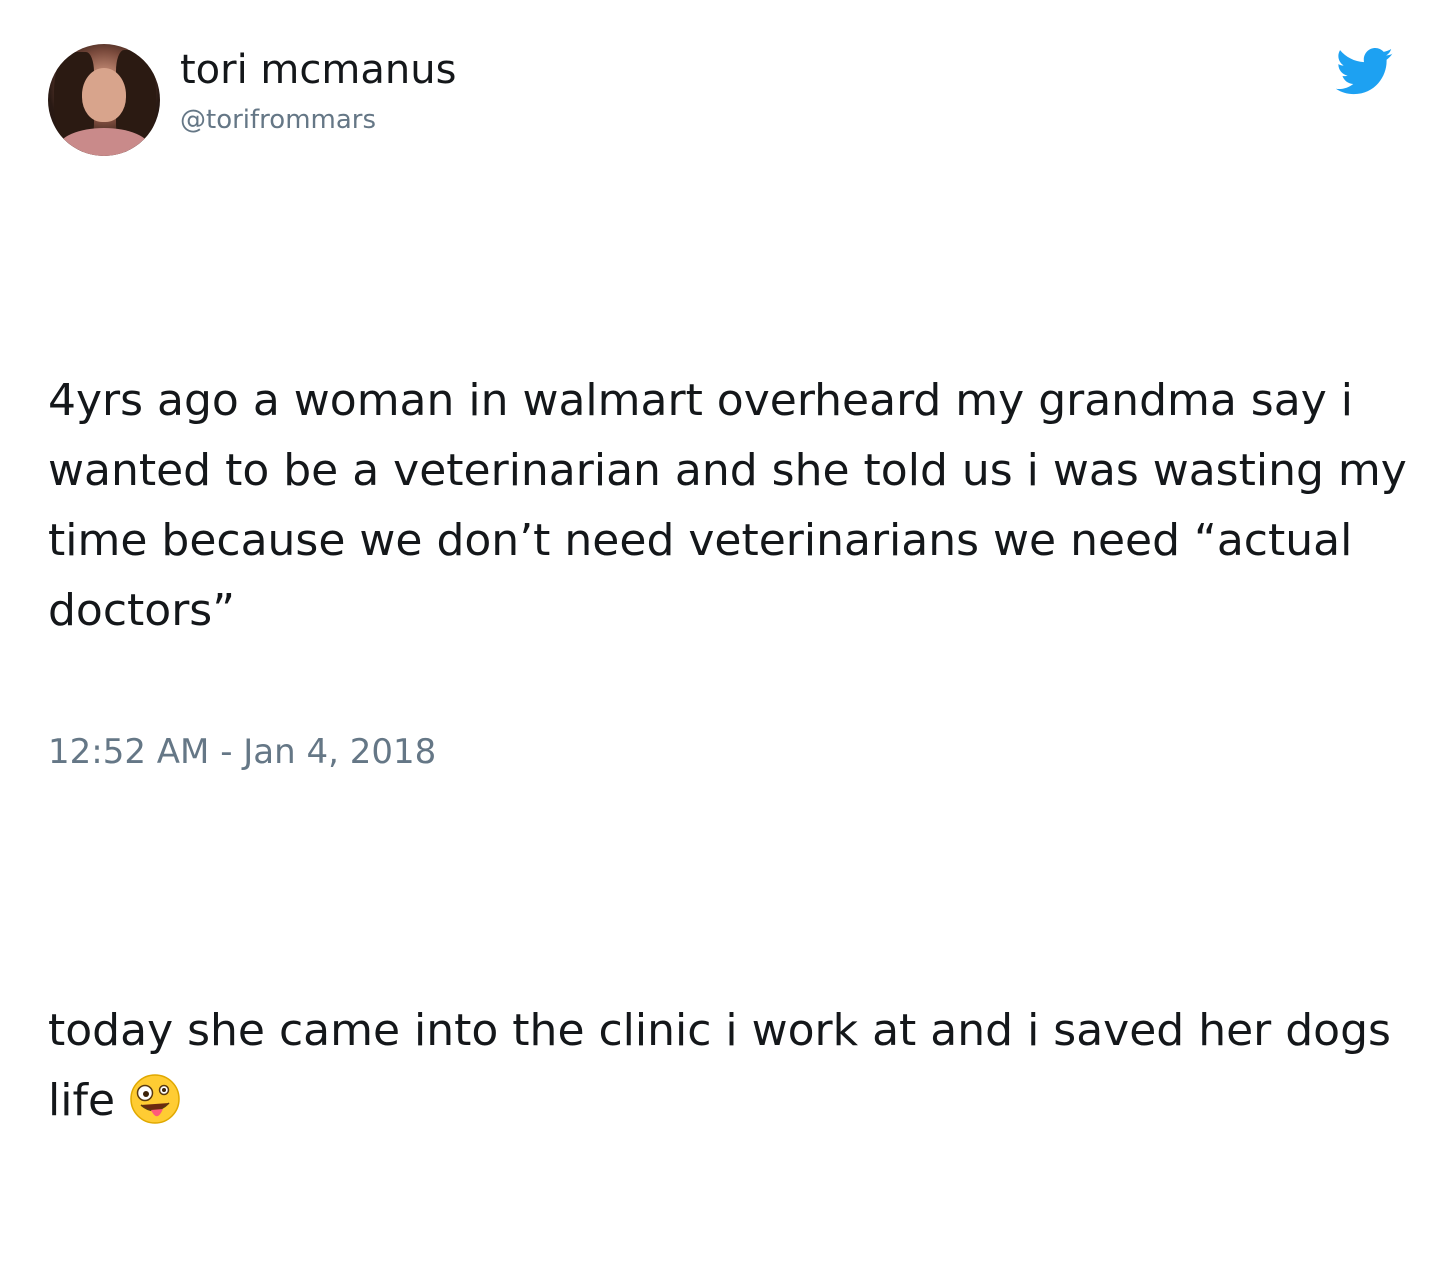  What do you see at coordinates (278, 120) in the screenshot?
I see `user-handle: @torifrommars` at bounding box center [278, 120].